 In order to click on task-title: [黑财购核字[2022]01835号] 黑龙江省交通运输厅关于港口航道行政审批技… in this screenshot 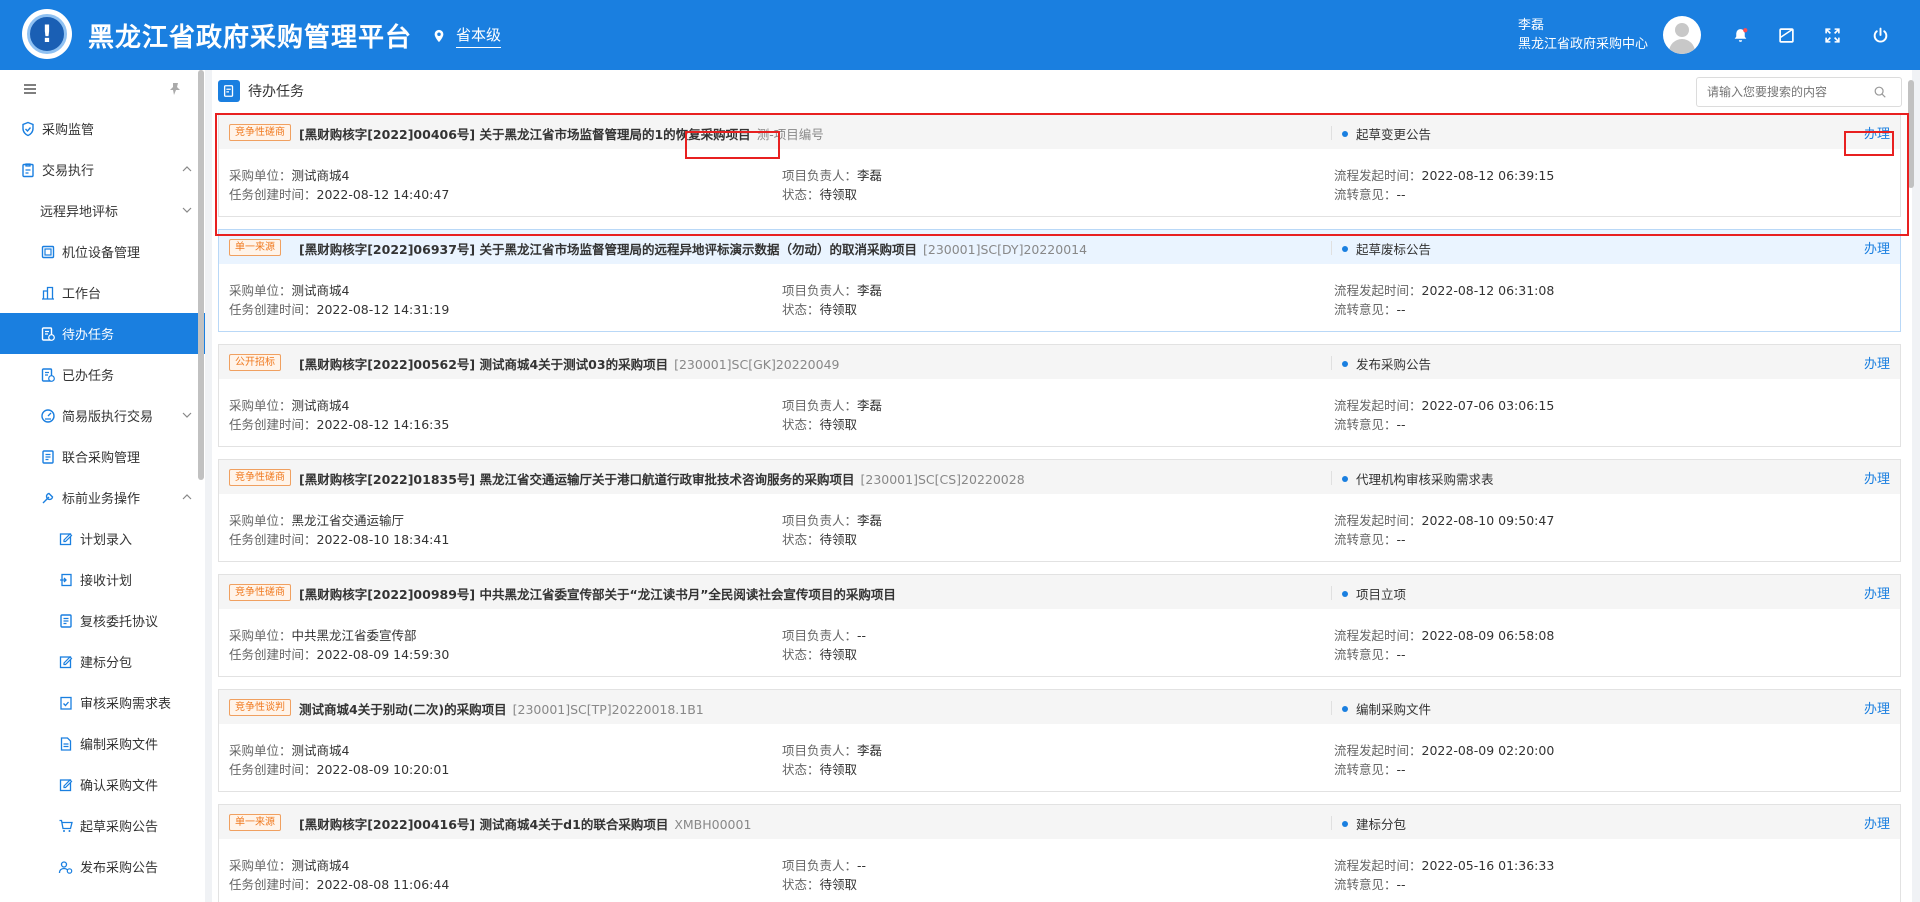, I will do `click(662, 478)`.